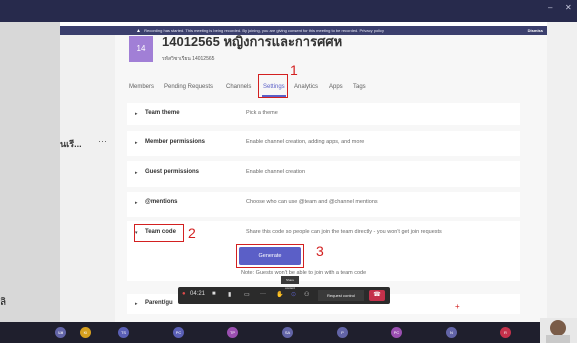 The height and width of the screenshot is (343, 577). What do you see at coordinates (279, 294) in the screenshot?
I see `raise-hand-icon: ✋` at bounding box center [279, 294].